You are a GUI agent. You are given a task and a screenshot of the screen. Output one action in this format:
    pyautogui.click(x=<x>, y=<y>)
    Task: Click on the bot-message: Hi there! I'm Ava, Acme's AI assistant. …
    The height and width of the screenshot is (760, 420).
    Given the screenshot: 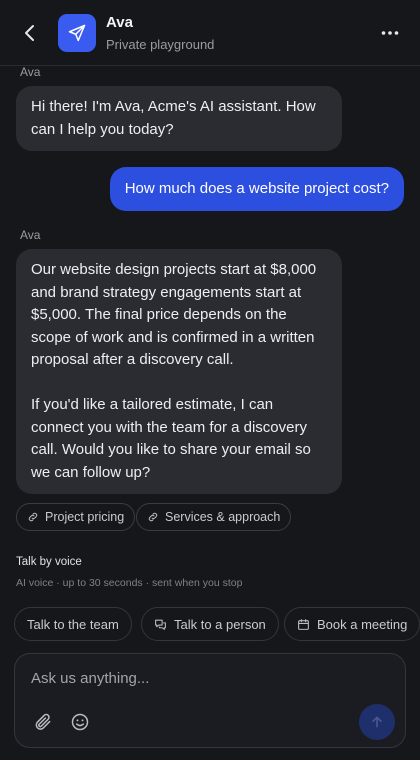 What is the action you would take?
    pyautogui.click(x=179, y=118)
    